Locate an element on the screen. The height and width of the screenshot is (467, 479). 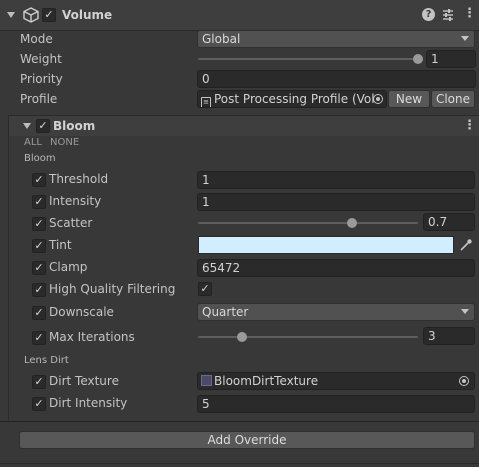
profile-value: Post Processing Profile (Vol is located at coordinates (294, 99).